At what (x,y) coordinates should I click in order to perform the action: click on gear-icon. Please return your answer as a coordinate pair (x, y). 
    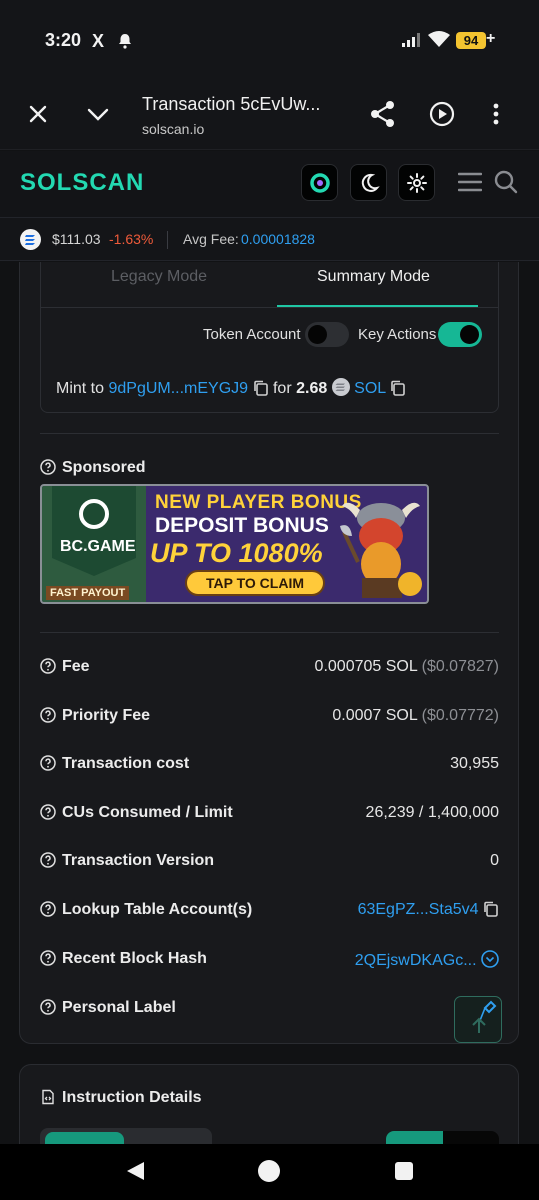
    Looking at the image, I should click on (416, 182).